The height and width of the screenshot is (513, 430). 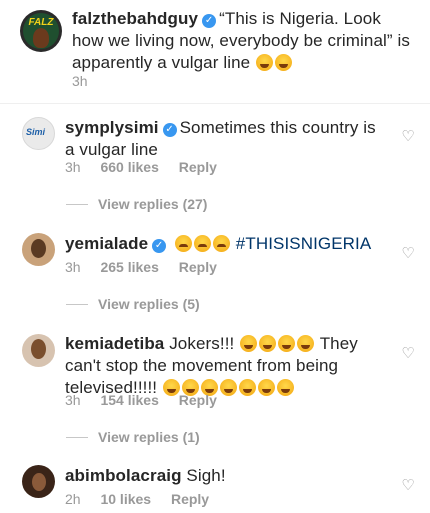 What do you see at coordinates (129, 167) in the screenshot?
I see `comment-likes: 660 likes` at bounding box center [129, 167].